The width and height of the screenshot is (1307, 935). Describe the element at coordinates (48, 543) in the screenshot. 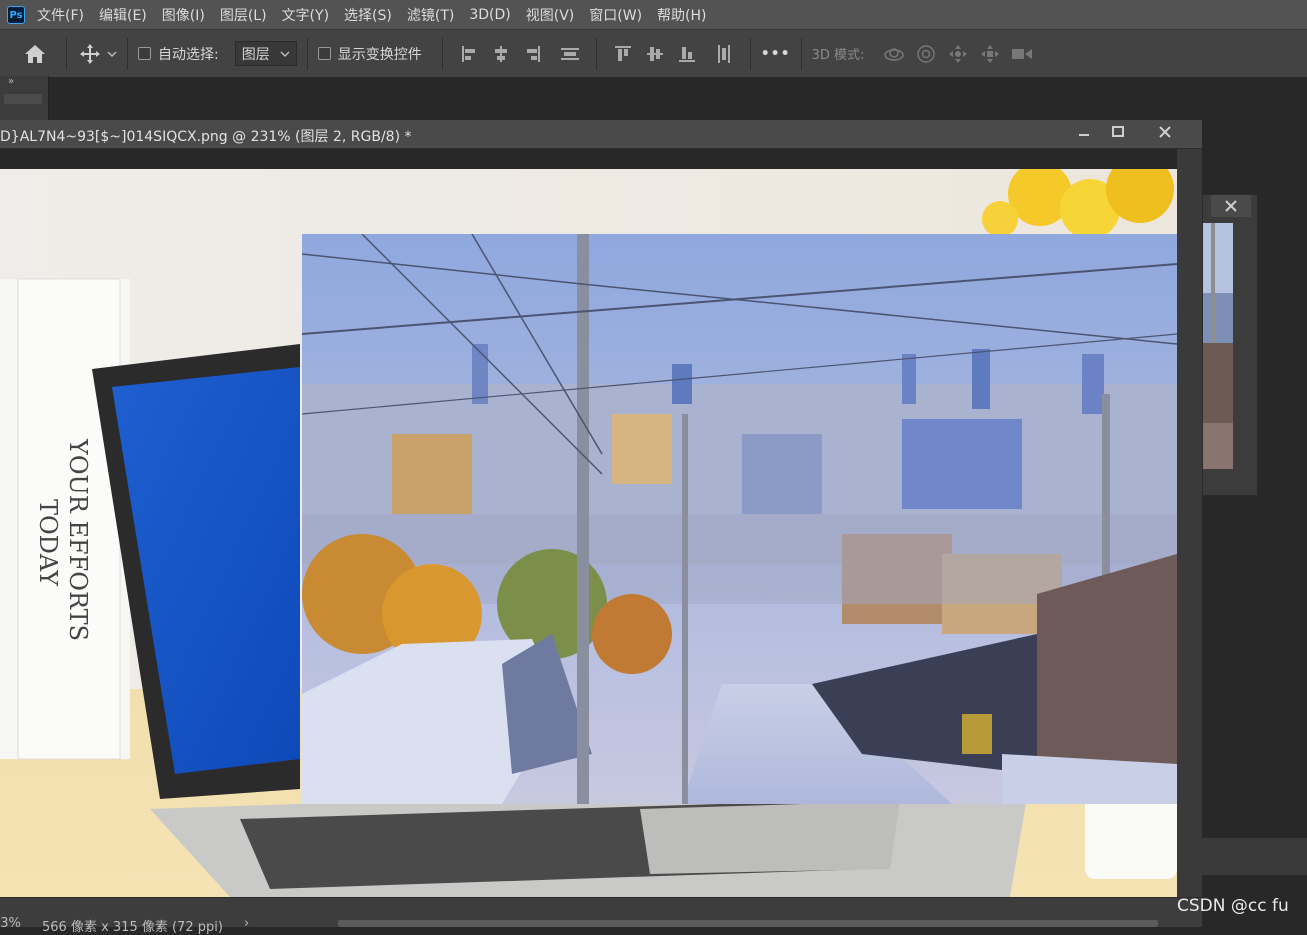

I see `book-spine-text-2: TODAY` at that location.